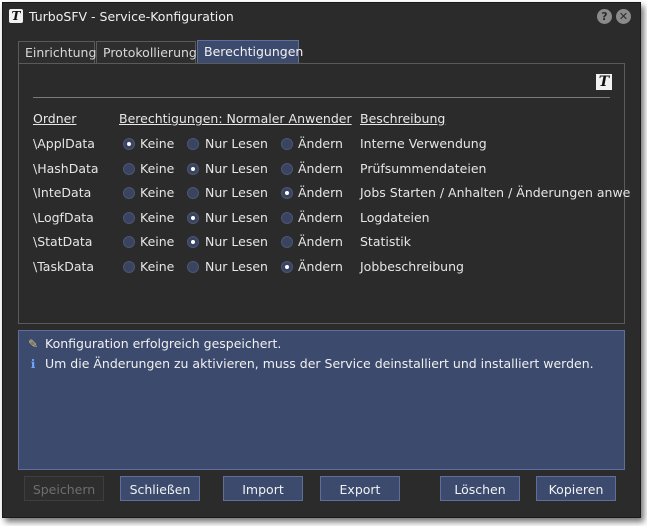  Describe the element at coordinates (423, 143) in the screenshot. I see `folder-description: Interne Verwendung` at that location.